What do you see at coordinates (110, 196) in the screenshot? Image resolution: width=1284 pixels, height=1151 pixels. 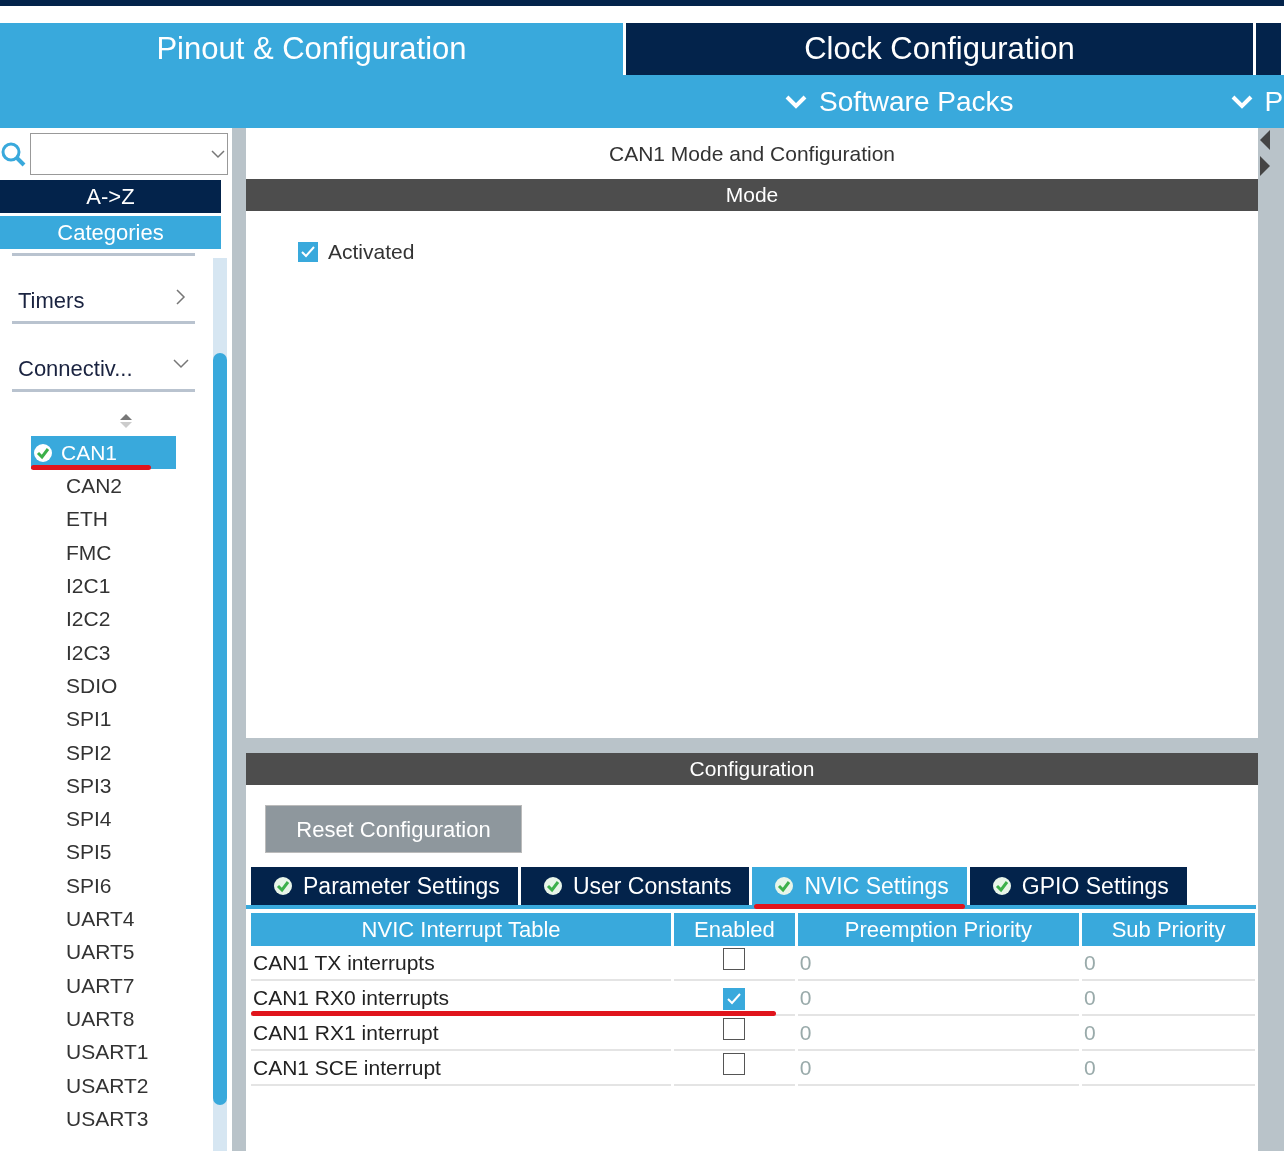 I see `sort-tab: A->Z` at bounding box center [110, 196].